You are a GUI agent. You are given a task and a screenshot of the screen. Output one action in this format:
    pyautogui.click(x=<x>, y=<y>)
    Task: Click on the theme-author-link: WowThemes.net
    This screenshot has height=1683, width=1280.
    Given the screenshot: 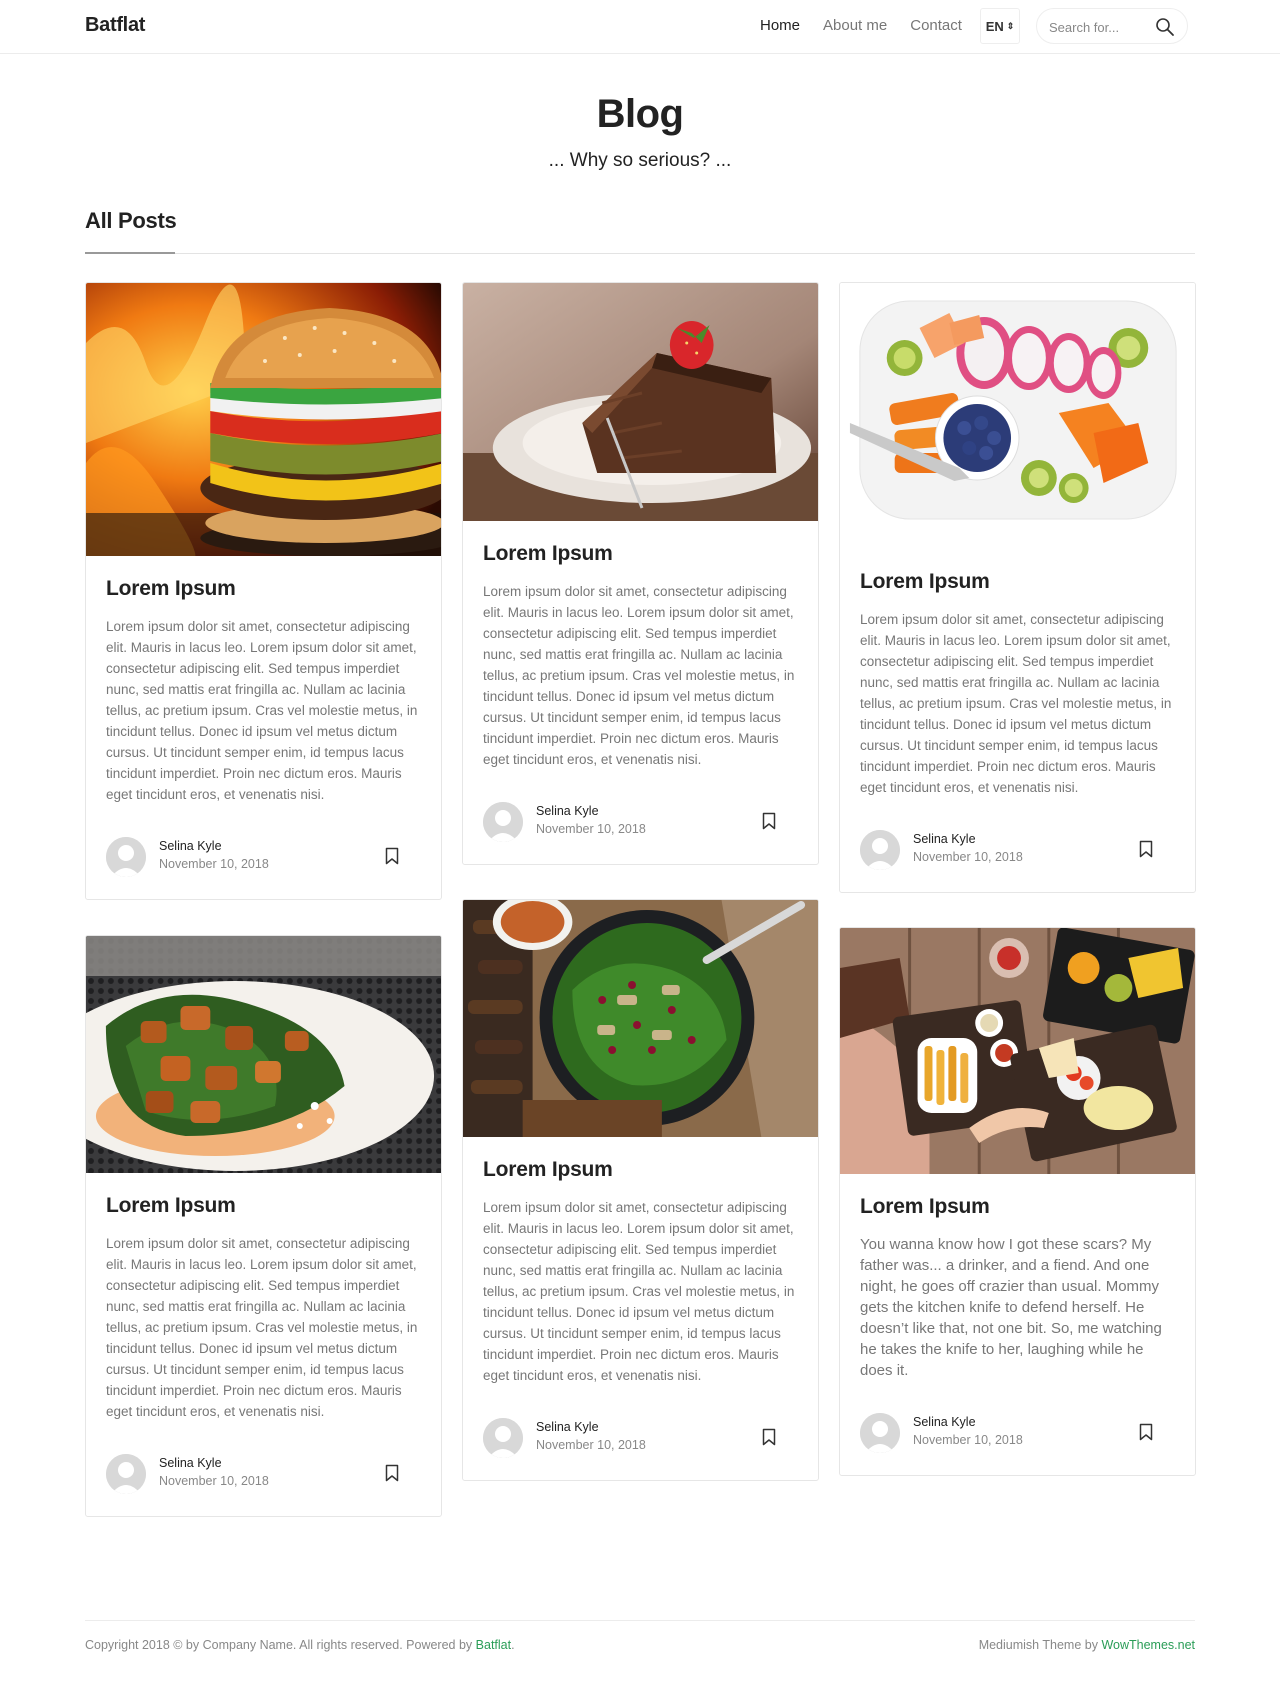 What is the action you would take?
    pyautogui.click(x=1148, y=1645)
    